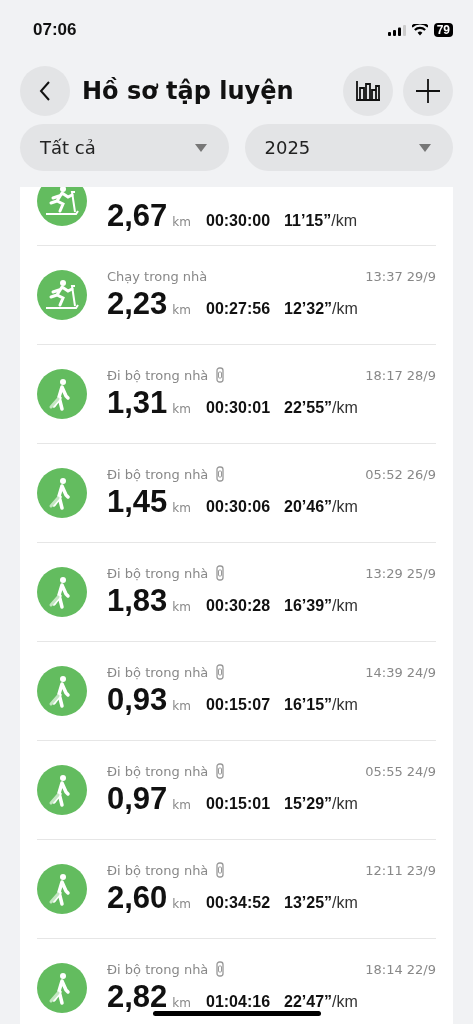 This screenshot has height=1024, width=473. I want to click on back-icon, so click(45, 91).